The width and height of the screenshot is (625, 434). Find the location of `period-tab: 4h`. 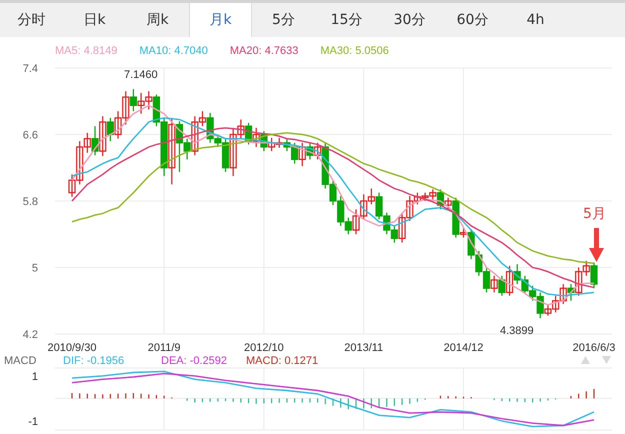

period-tab: 4h is located at coordinates (535, 20).